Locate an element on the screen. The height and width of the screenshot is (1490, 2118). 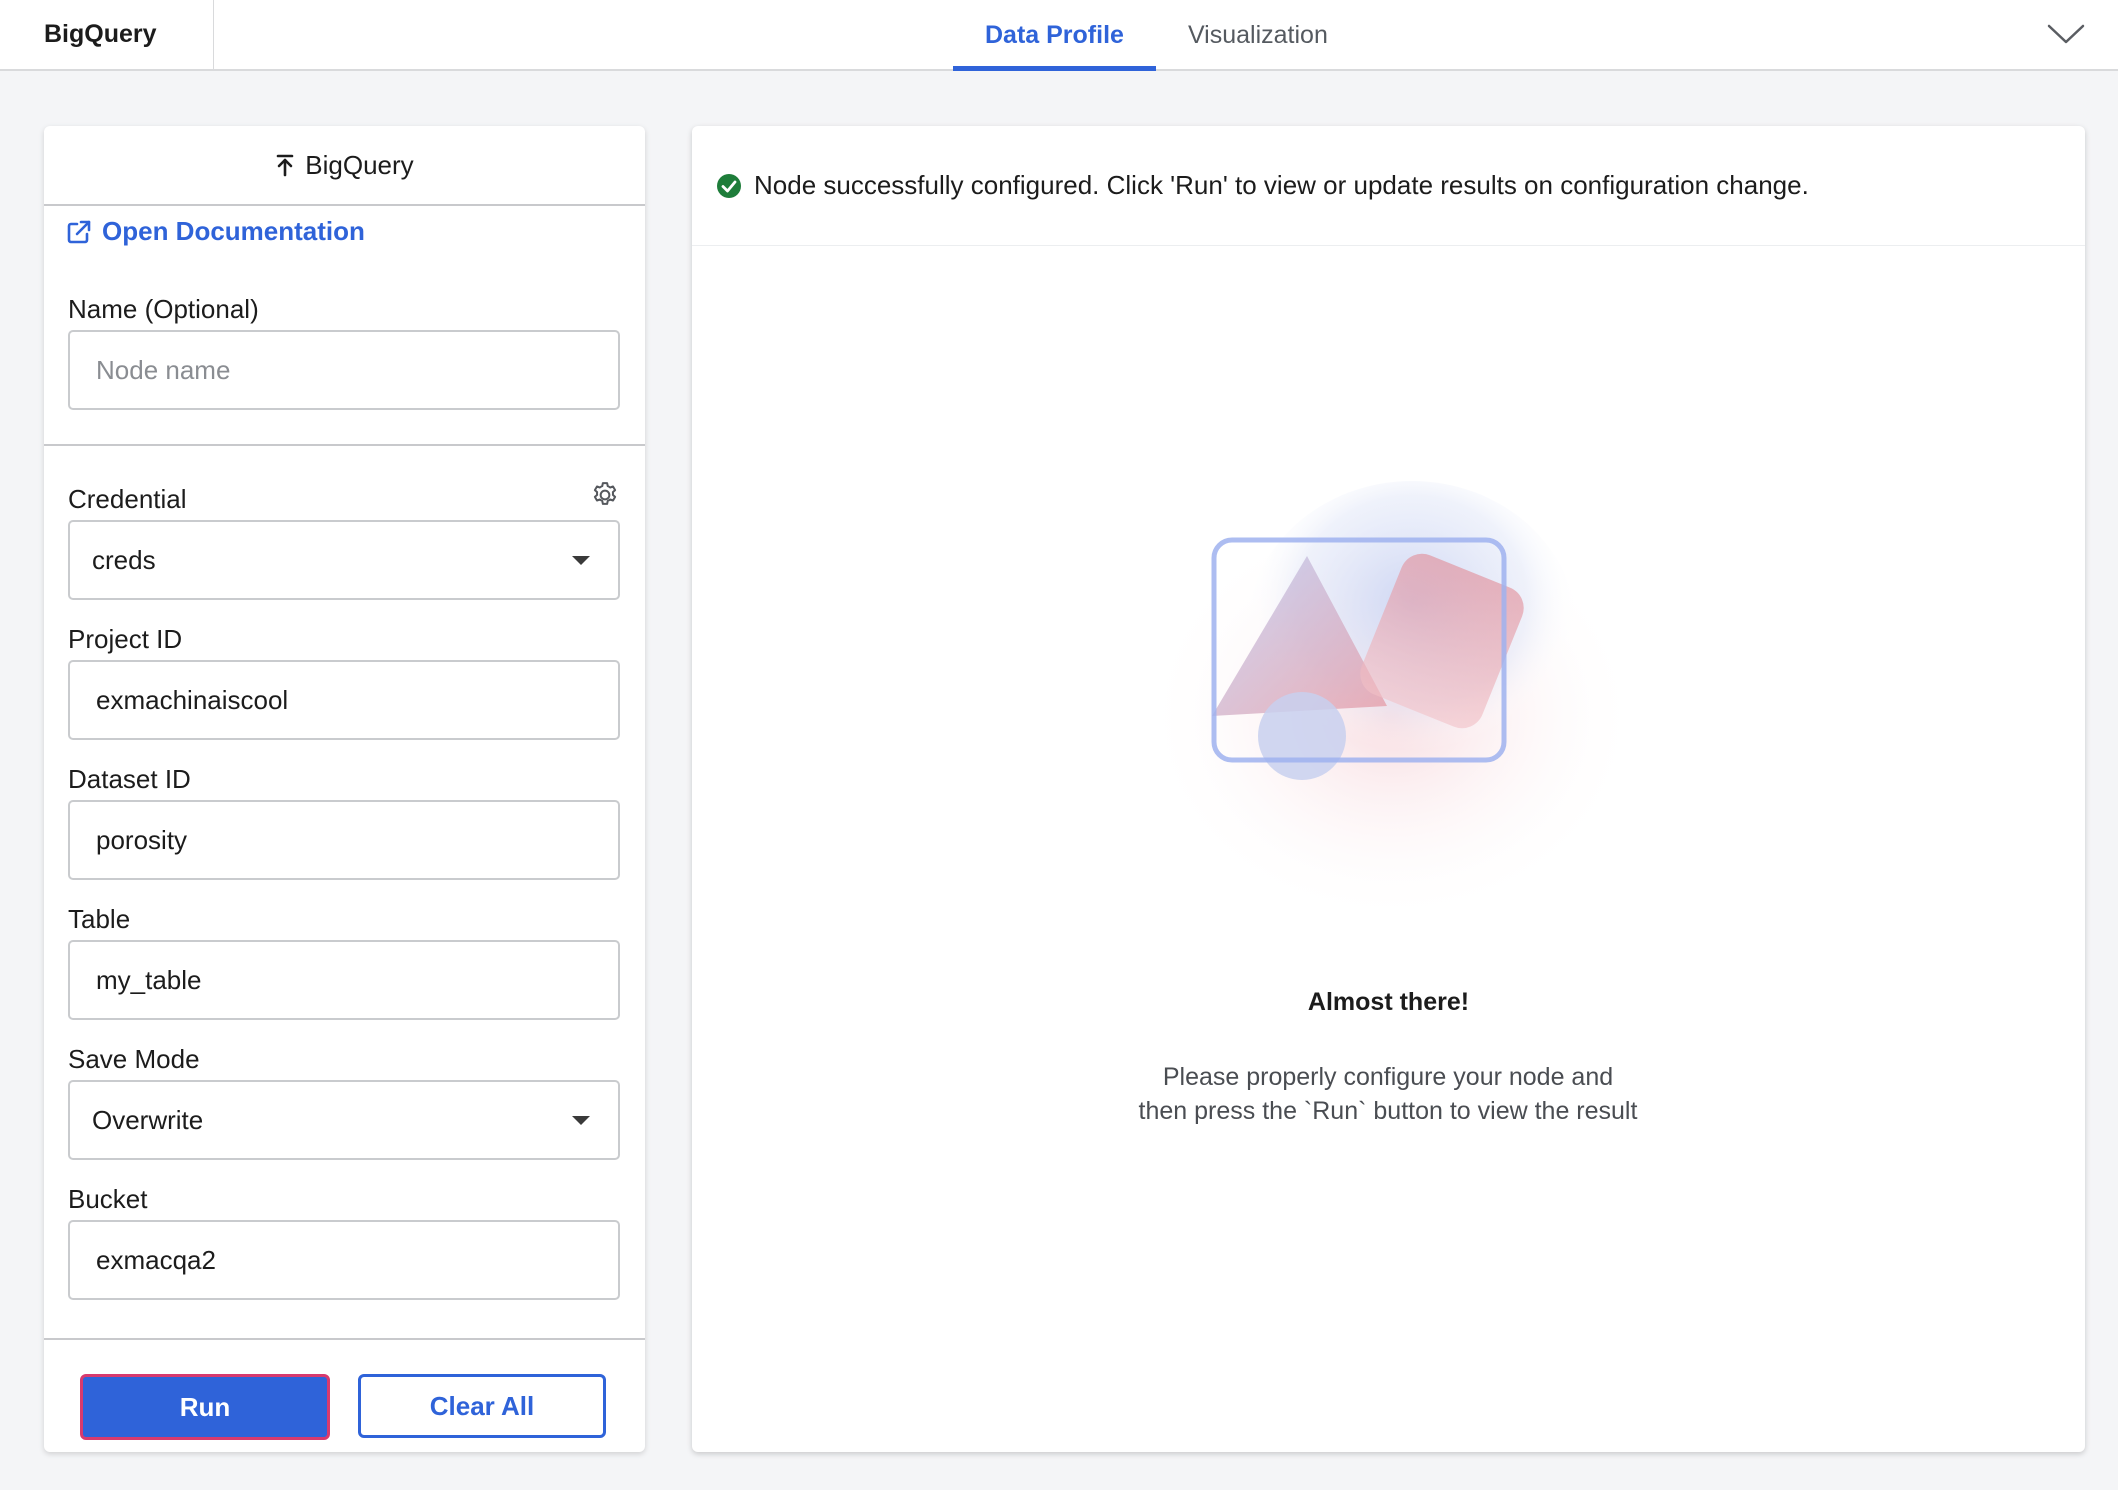
panel-header: BigQuery is located at coordinates (344, 166).